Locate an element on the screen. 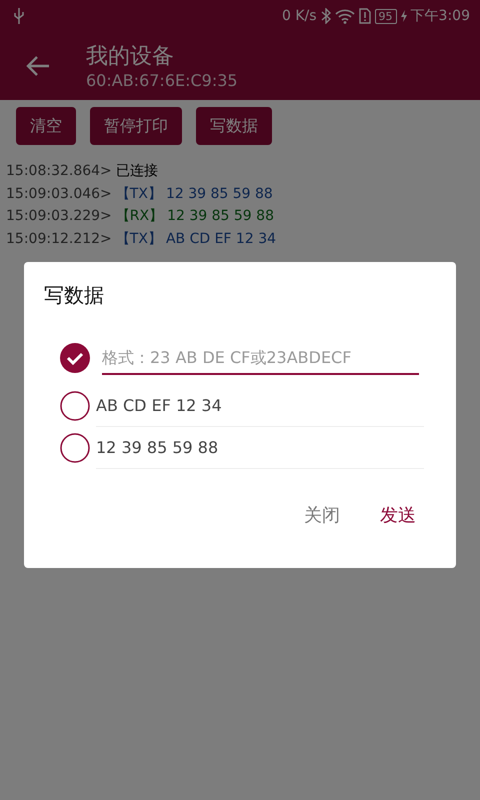 This screenshot has height=800, width=480. toolbar-button: 写数据 is located at coordinates (234, 126).